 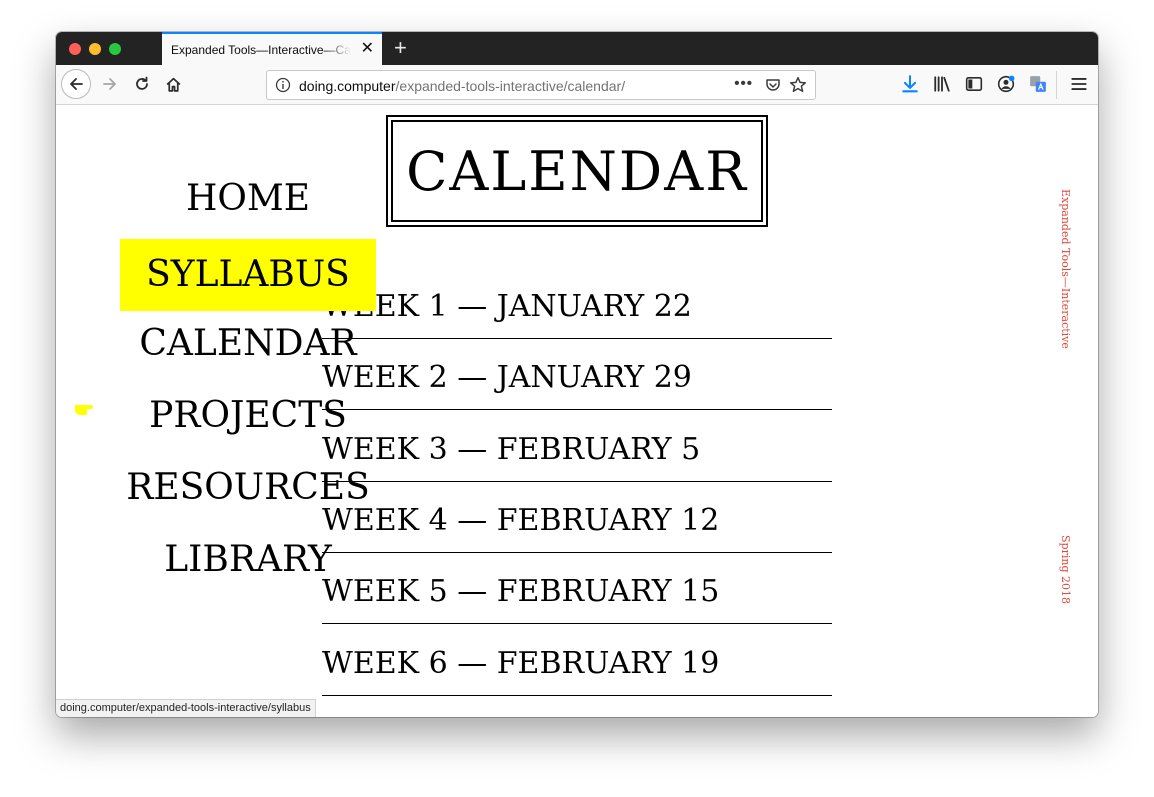 What do you see at coordinates (511, 449) in the screenshot?
I see `week-label: WEEK 3 — FEBRUARY 5` at bounding box center [511, 449].